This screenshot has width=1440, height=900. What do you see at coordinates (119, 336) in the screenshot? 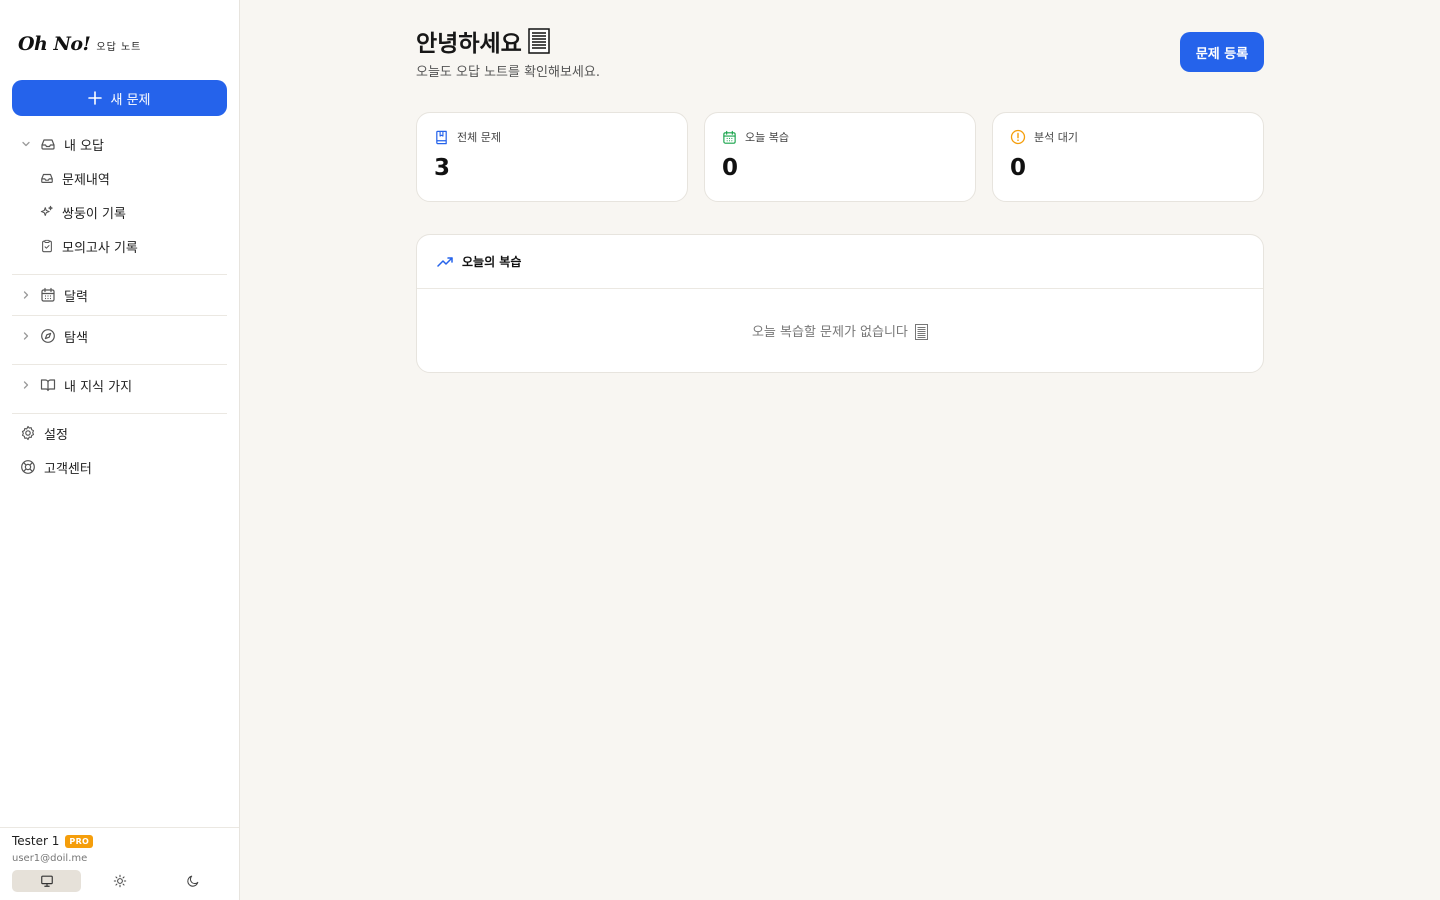
I see `nav-explore: 탐색` at bounding box center [119, 336].